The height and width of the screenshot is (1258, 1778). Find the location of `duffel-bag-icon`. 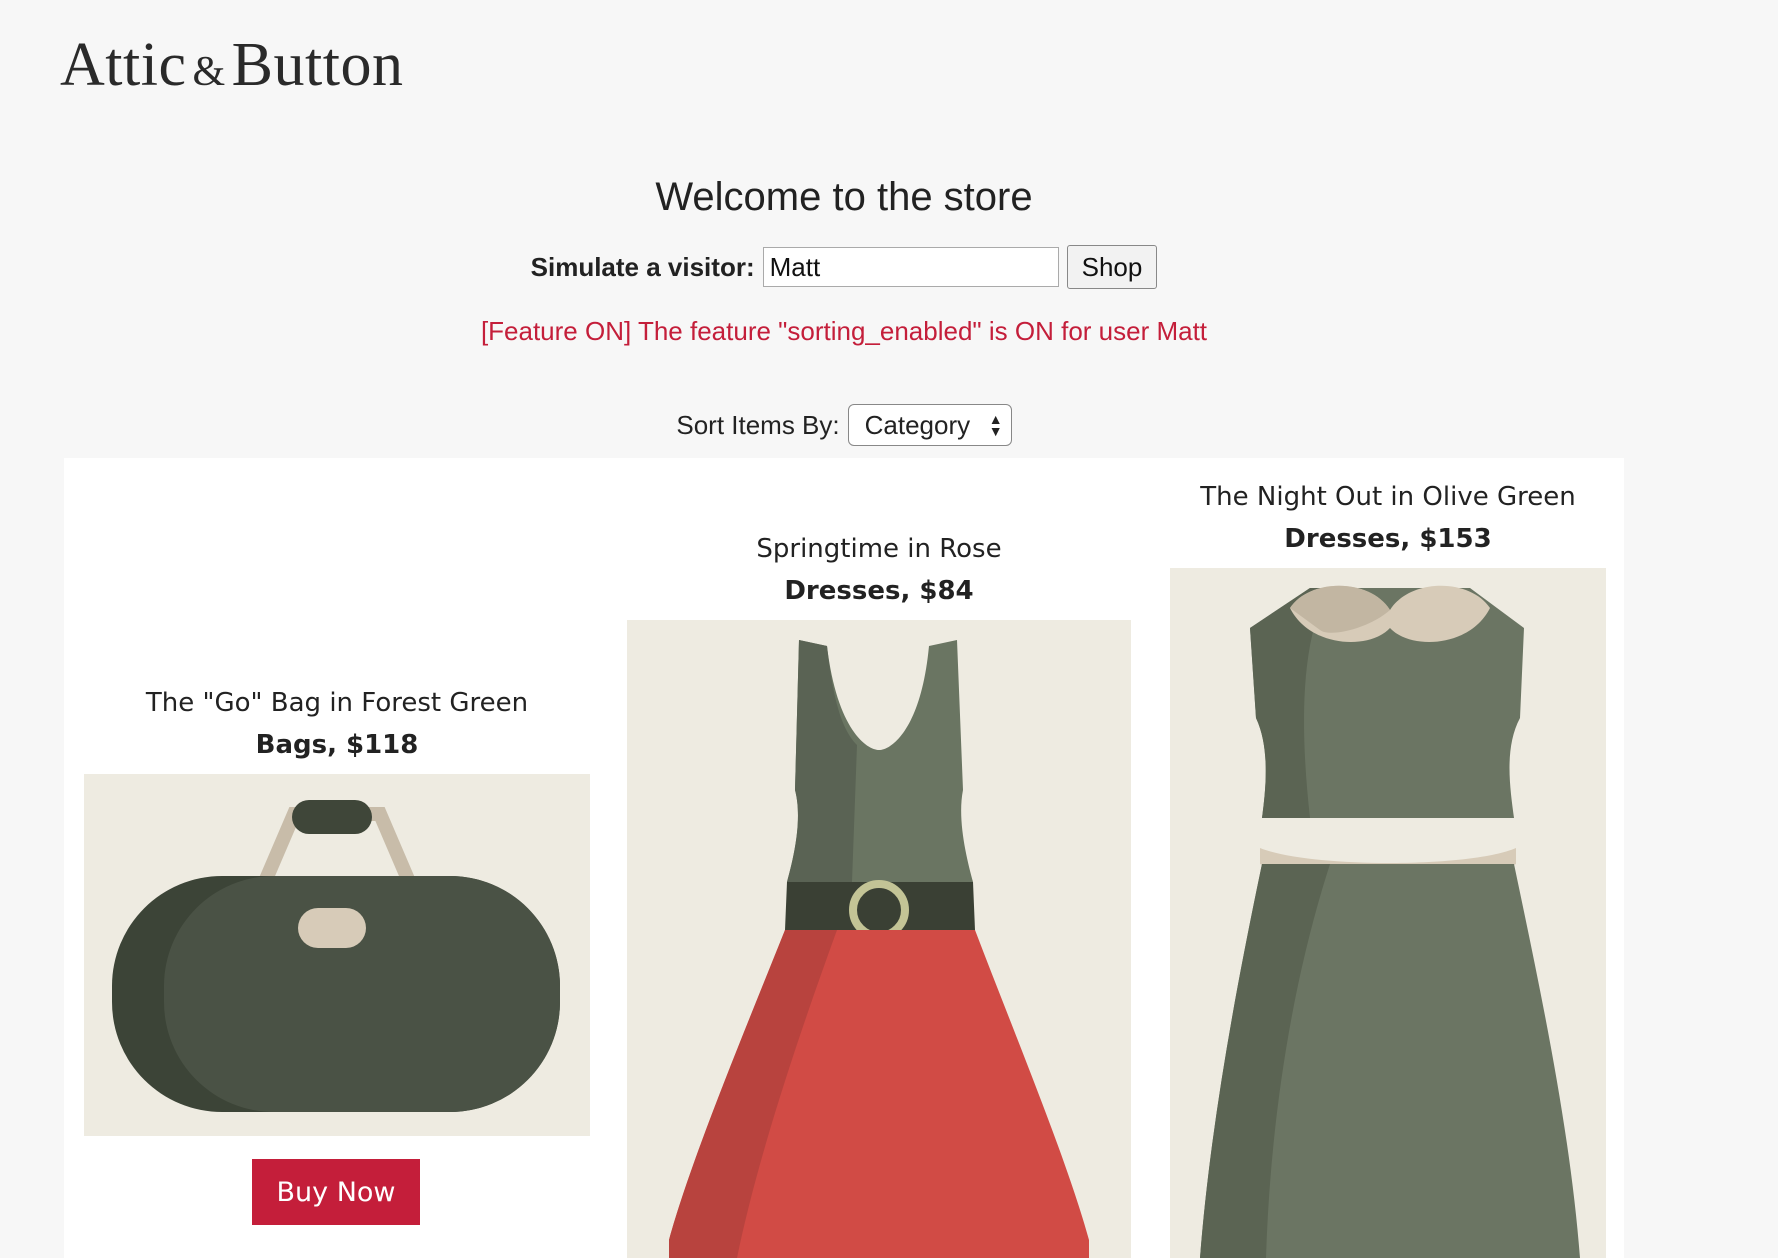

duffel-bag-icon is located at coordinates (336, 956).